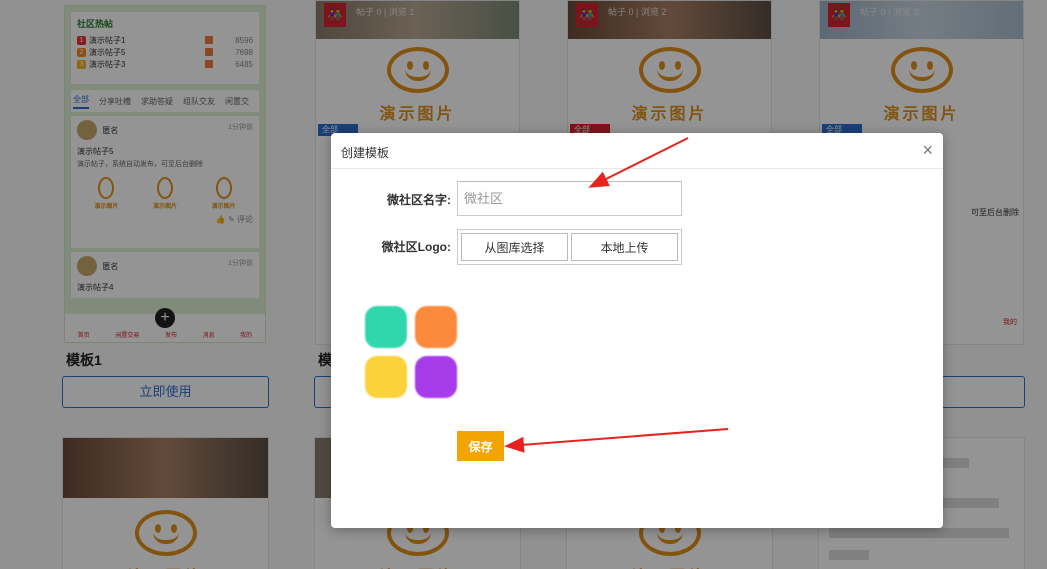 The width and height of the screenshot is (1047, 569). What do you see at coordinates (514, 247) in the screenshot?
I see `choose-from-library-button: 从图库选择` at bounding box center [514, 247].